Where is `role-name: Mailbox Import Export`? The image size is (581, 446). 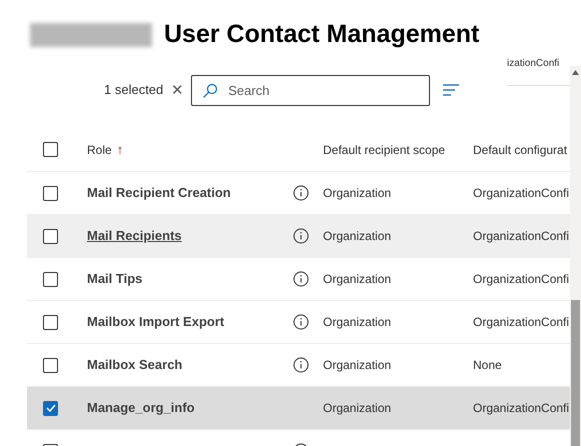
role-name: Mailbox Import Export is located at coordinates (155, 321).